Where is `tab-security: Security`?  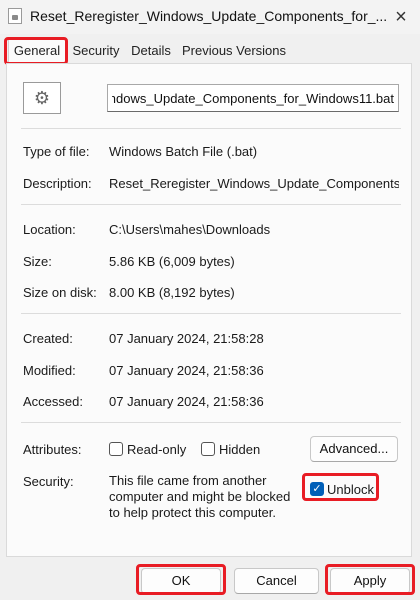
tab-security: Security is located at coordinates (96, 51).